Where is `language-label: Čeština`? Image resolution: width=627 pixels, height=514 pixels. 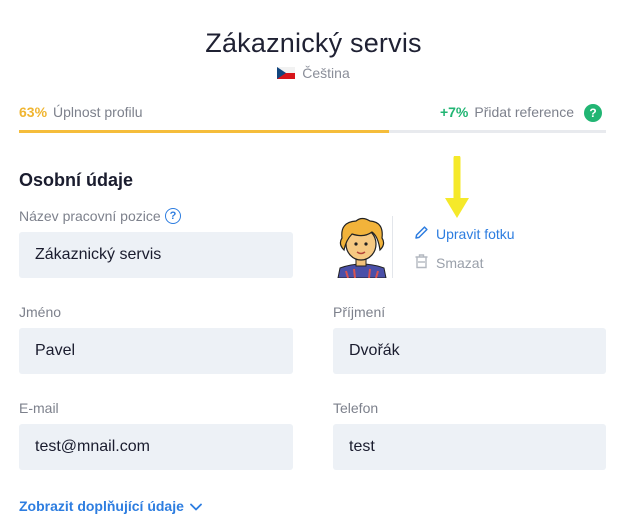
language-label: Čeština is located at coordinates (326, 73).